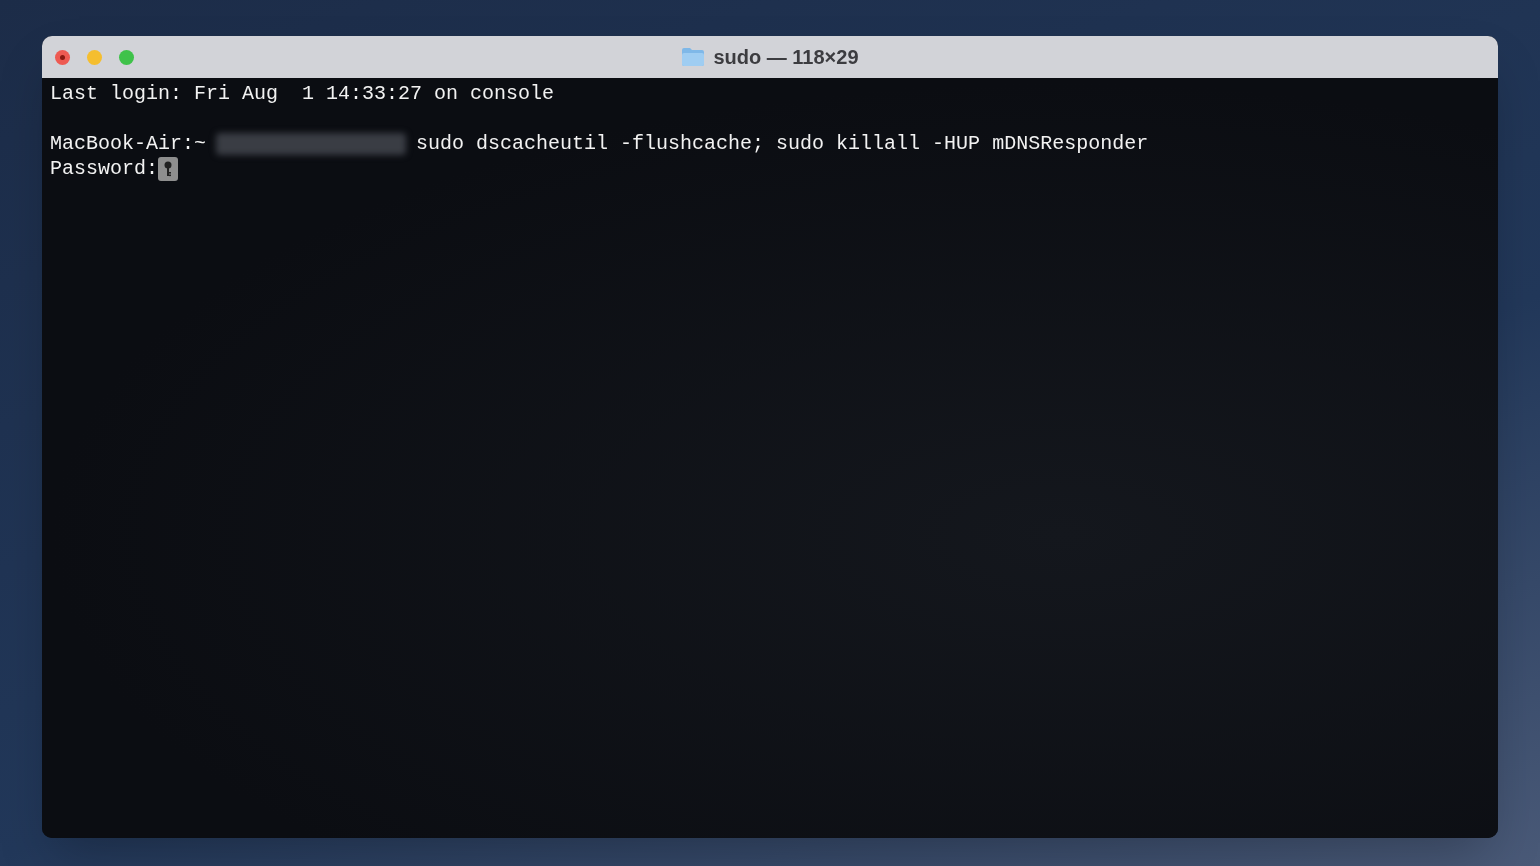  I want to click on key-cursor-icon, so click(168, 168).